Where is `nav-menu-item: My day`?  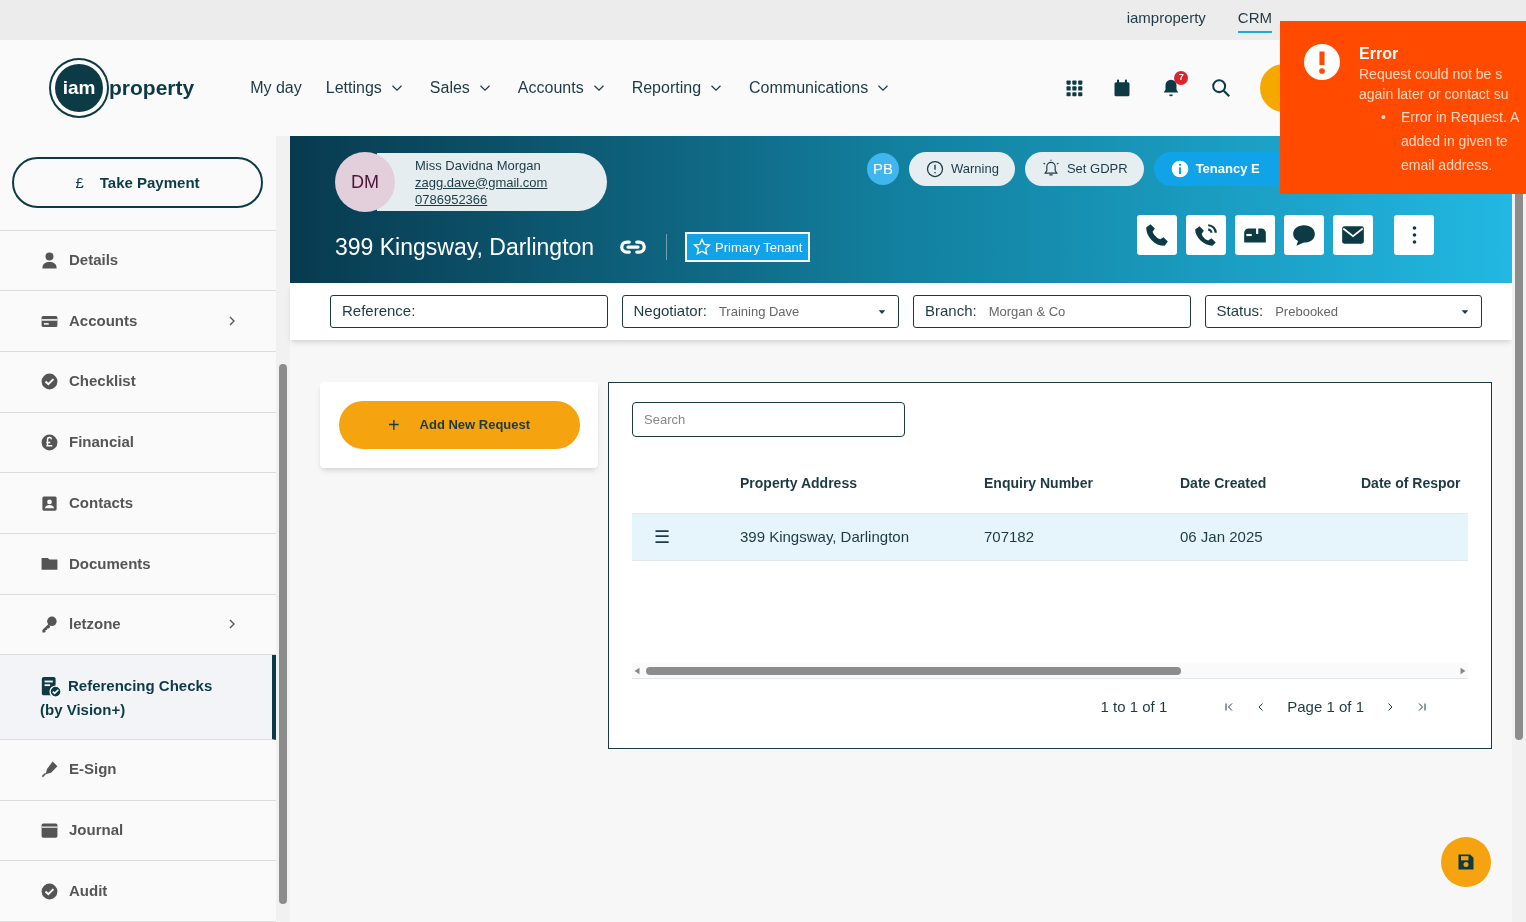
nav-menu-item: My day is located at coordinates (276, 88).